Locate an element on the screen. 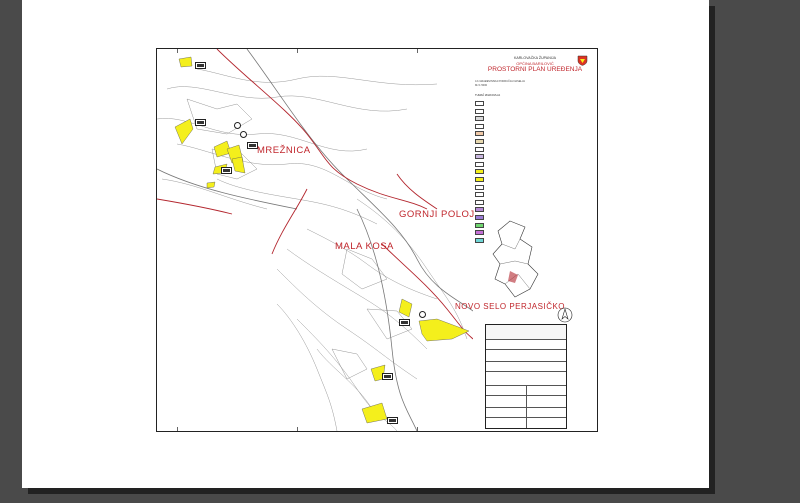 Image resolution: width=800 pixels, height=503 pixels. north-arrow-icon is located at coordinates (565, 315).